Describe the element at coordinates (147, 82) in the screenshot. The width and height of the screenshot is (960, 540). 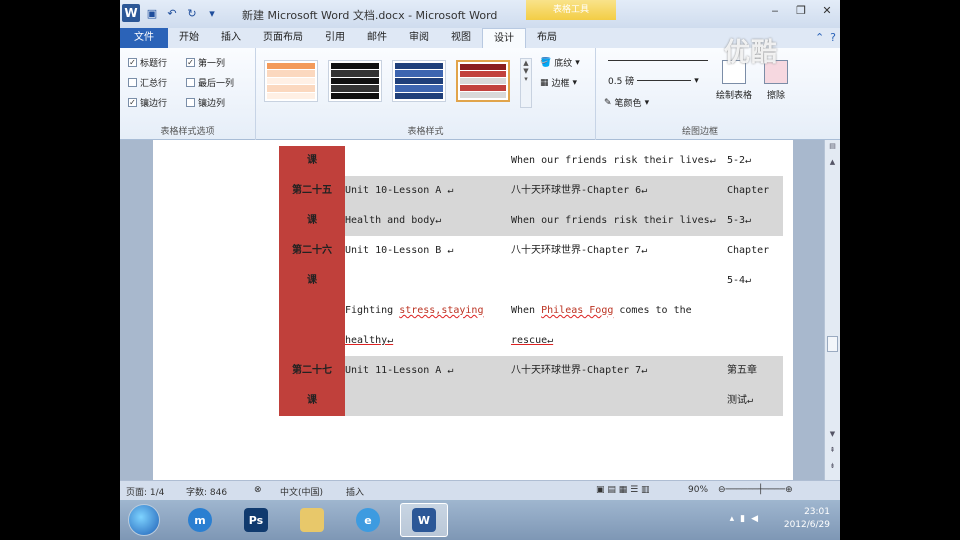
I see `total-row-checkbox: 汇总行` at that location.